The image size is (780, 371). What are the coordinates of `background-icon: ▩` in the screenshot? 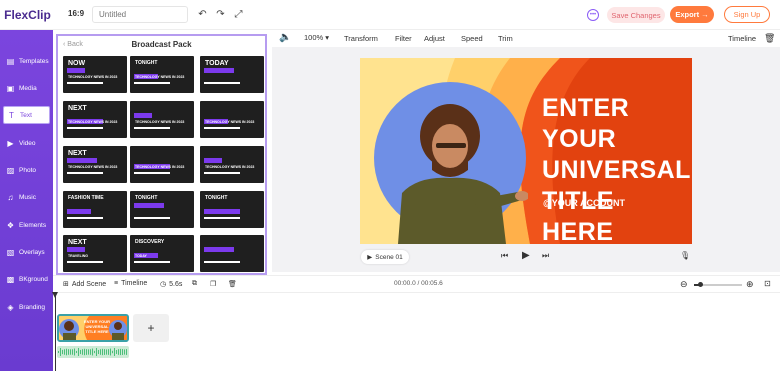 It's located at (10, 279).